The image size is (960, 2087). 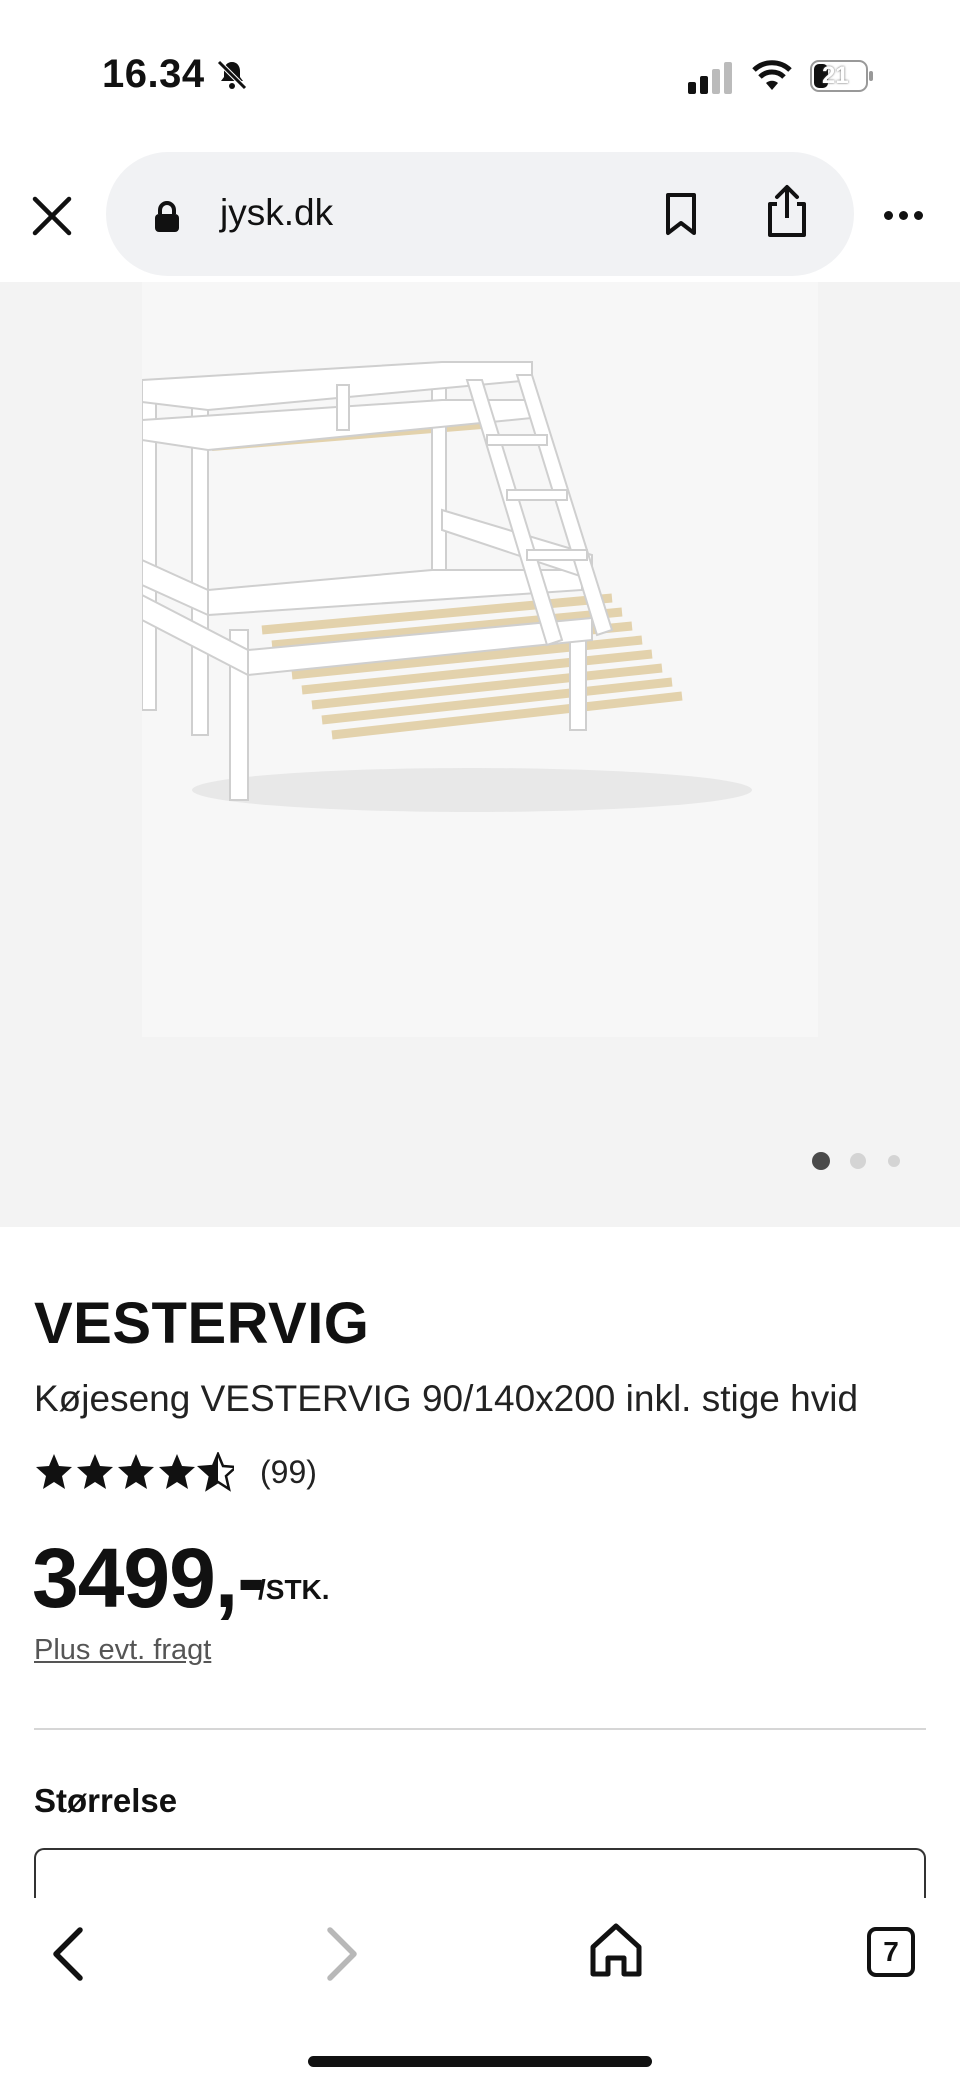 What do you see at coordinates (148, 1578) in the screenshot?
I see `price: 3499,-` at bounding box center [148, 1578].